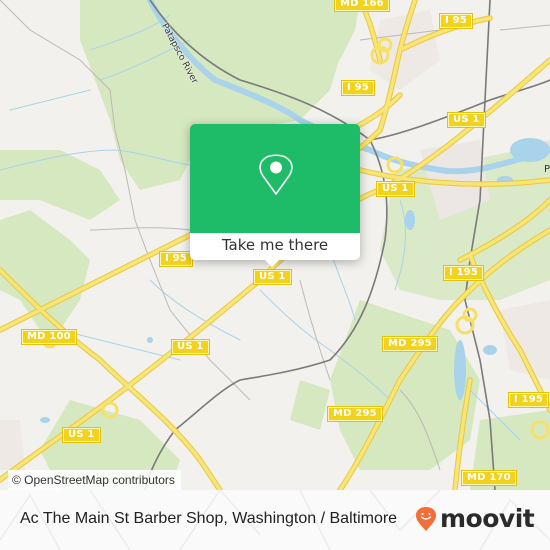 The width and height of the screenshot is (550, 550). I want to click on take-me-there-button: Take me there, so click(275, 246).